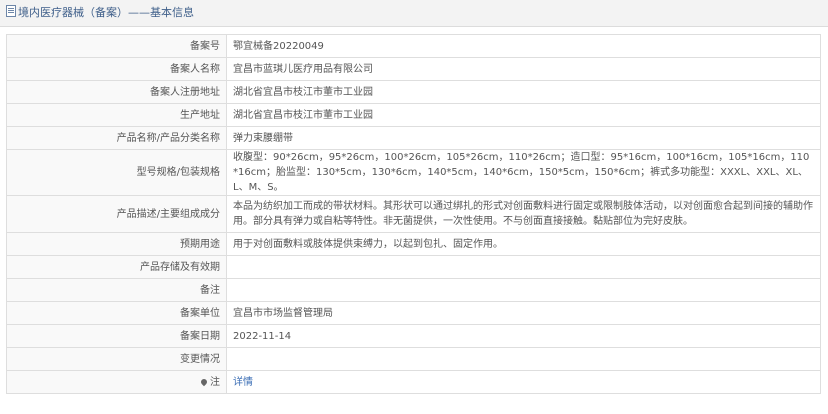 The width and height of the screenshot is (828, 414). I want to click on table-row: 备案日期 2022-11-14, so click(413, 336).